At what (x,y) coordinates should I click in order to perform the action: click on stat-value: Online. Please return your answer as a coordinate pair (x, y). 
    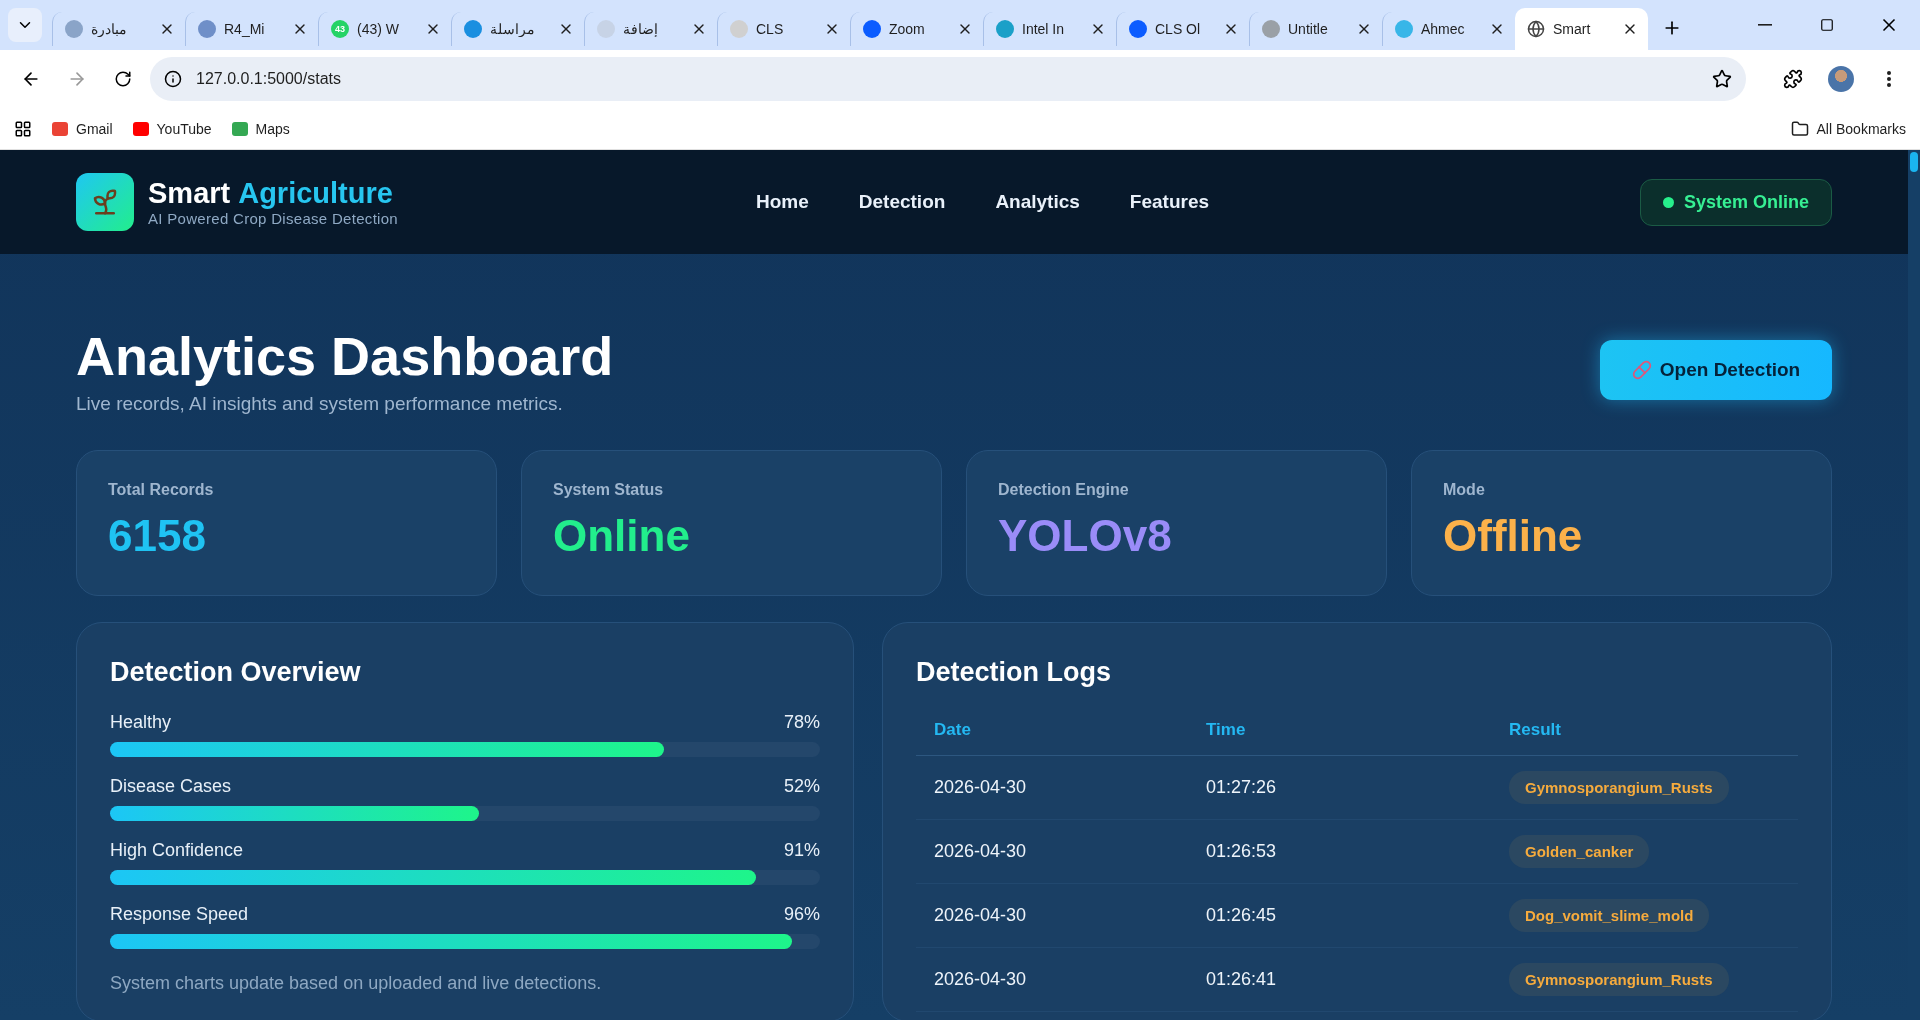
    Looking at the image, I should click on (622, 536).